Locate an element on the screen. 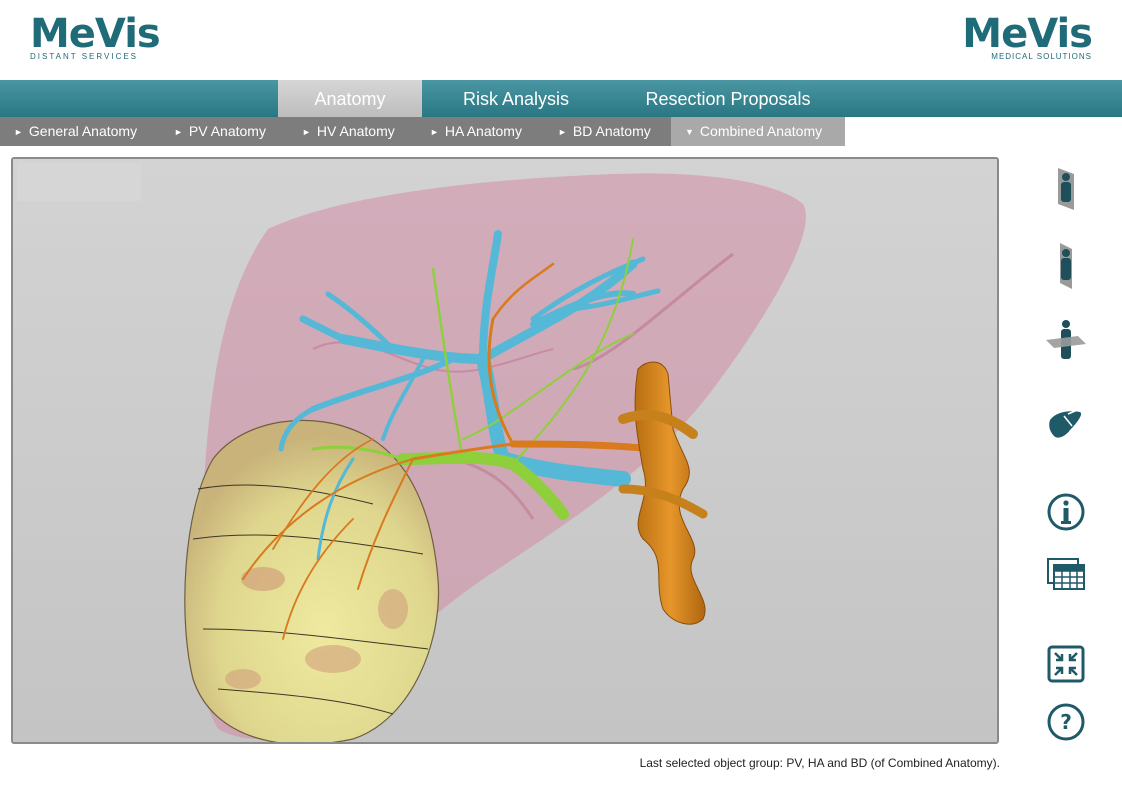 The image size is (1122, 800). coronal-view-icon is located at coordinates (1066, 266).